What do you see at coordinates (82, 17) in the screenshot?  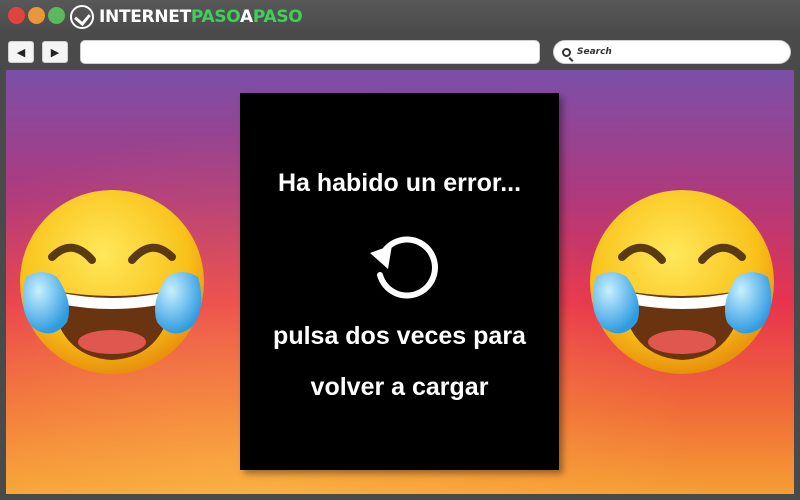 I see `logo-check-icon` at bounding box center [82, 17].